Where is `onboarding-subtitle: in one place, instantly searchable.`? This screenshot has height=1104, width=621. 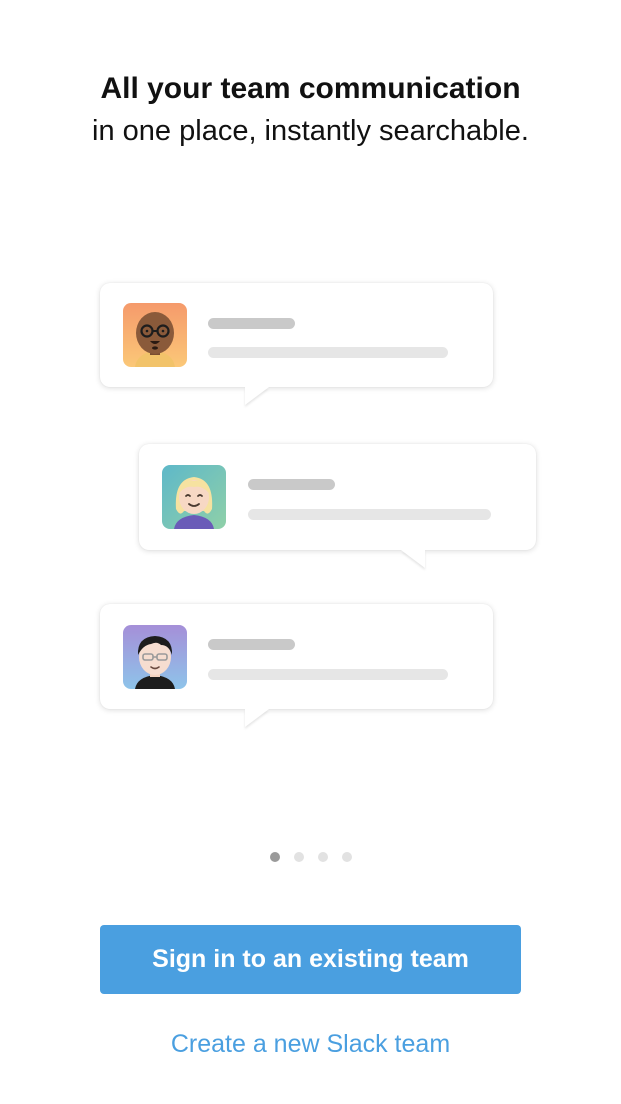 onboarding-subtitle: in one place, instantly searchable. is located at coordinates (310, 131).